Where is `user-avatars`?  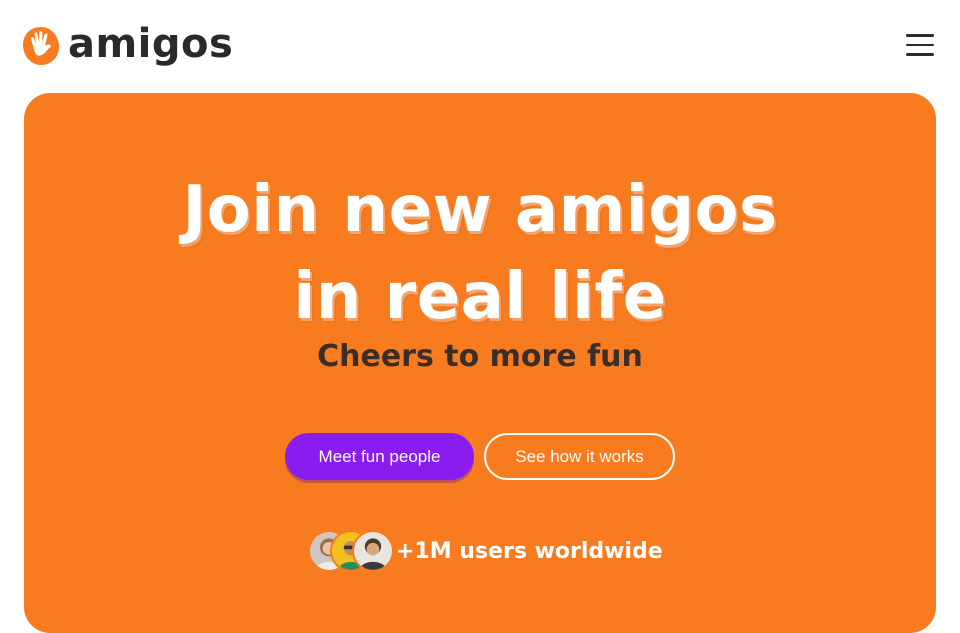
user-avatars is located at coordinates (353, 551).